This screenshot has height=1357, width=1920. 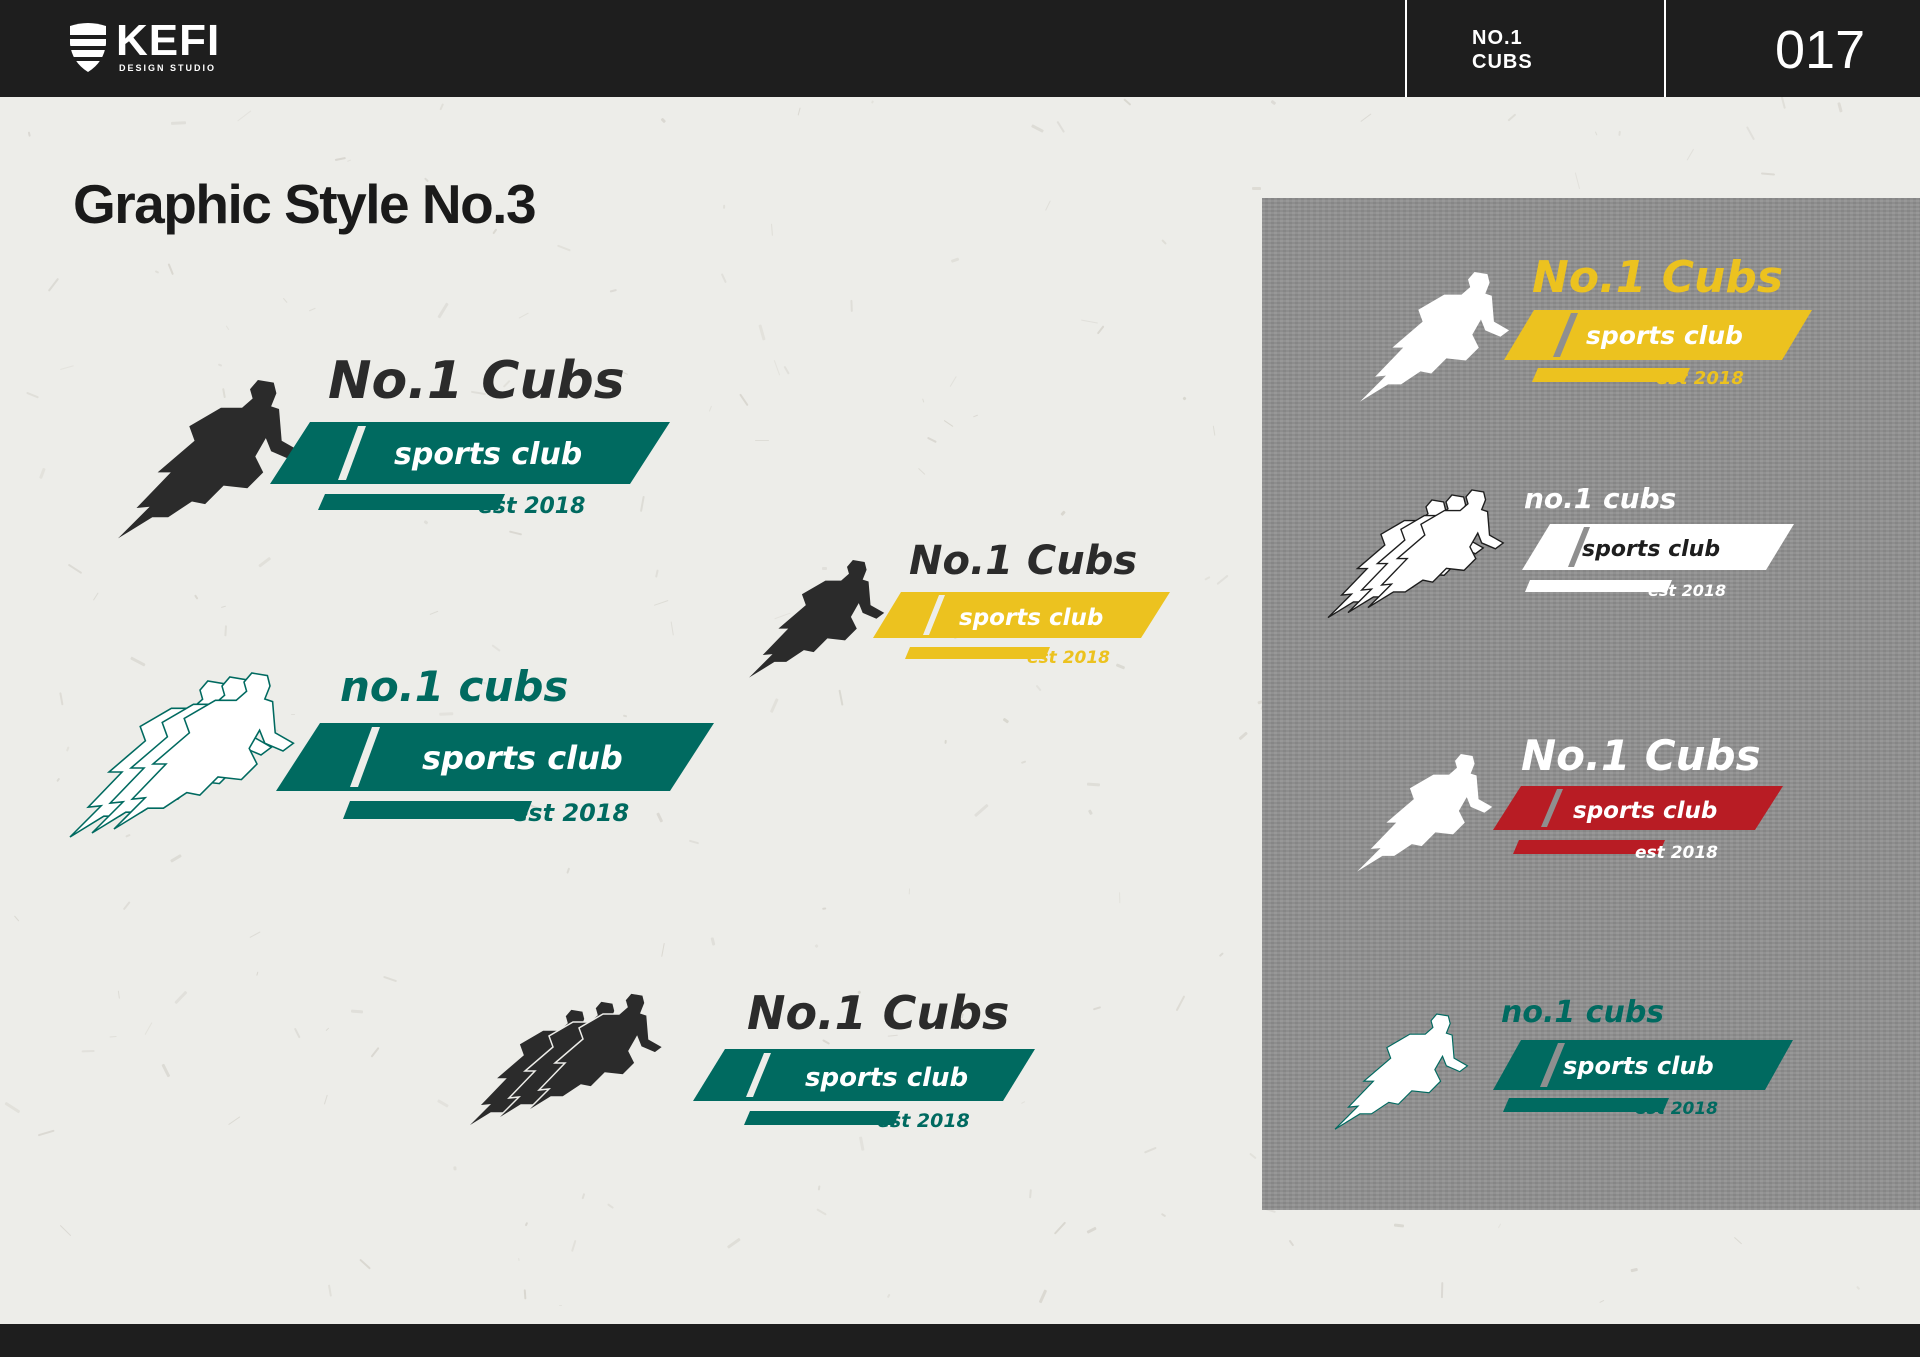 I want to click on logo-name: no.1 cubs, so click(x=454, y=686).